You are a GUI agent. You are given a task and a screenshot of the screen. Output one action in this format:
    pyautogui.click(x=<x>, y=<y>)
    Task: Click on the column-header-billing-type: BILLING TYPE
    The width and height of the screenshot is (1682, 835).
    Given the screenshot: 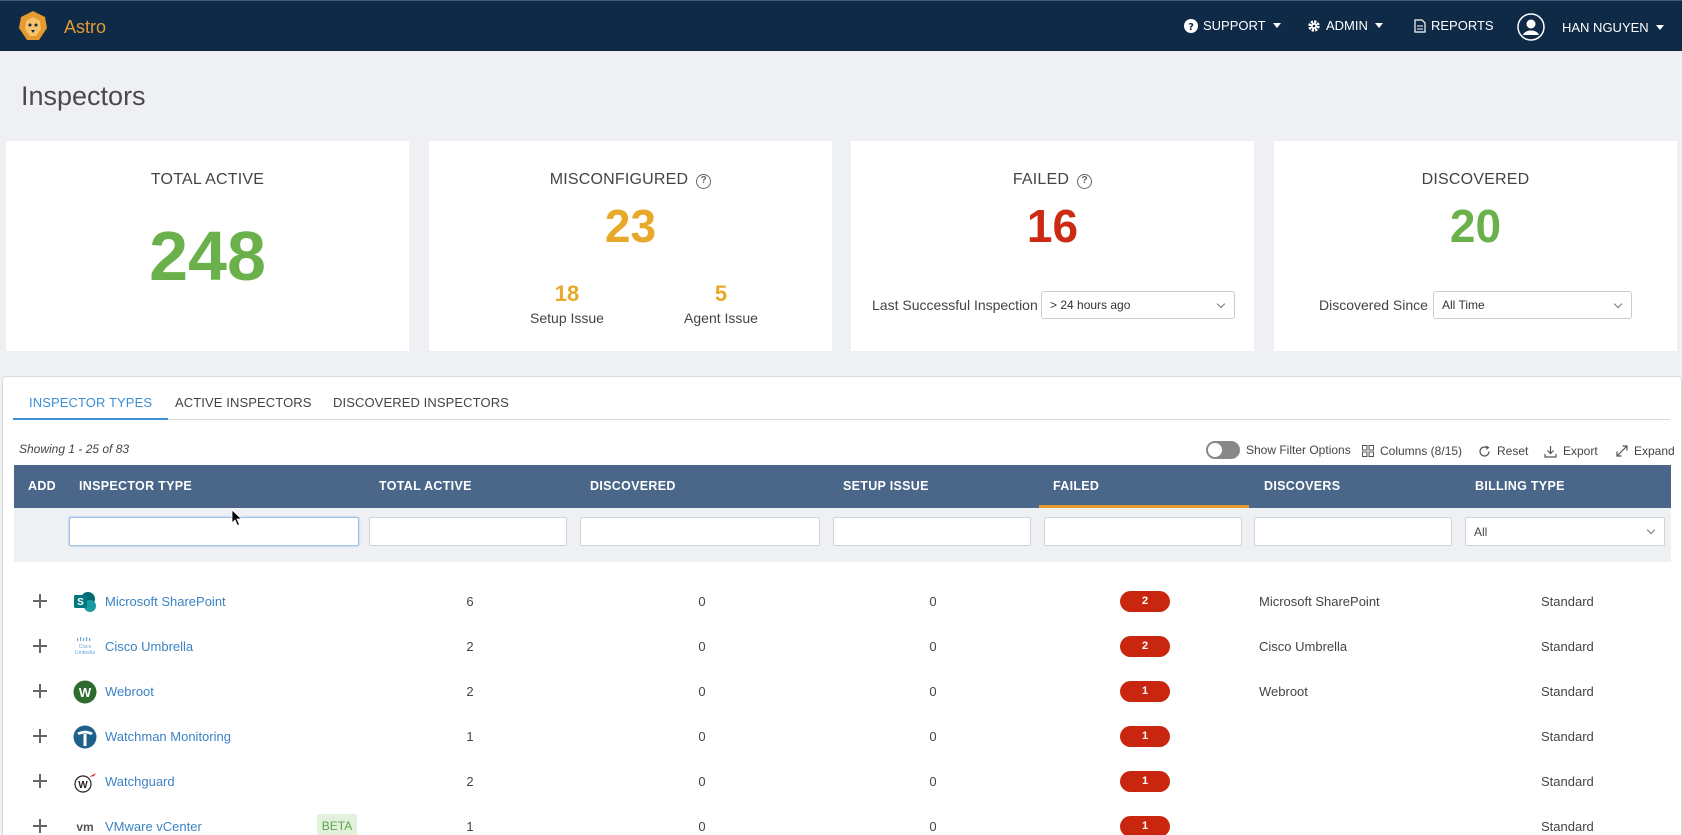 What is the action you would take?
    pyautogui.click(x=1520, y=486)
    